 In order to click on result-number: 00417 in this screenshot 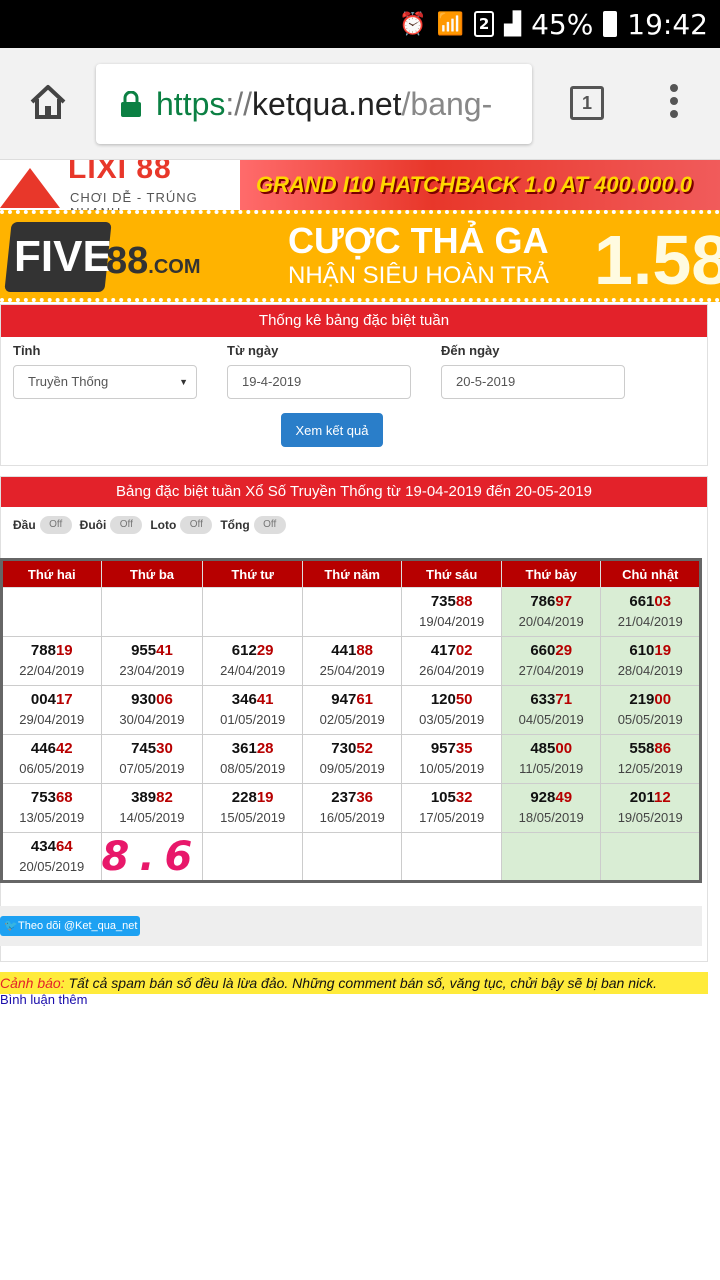, I will do `click(51, 699)`.